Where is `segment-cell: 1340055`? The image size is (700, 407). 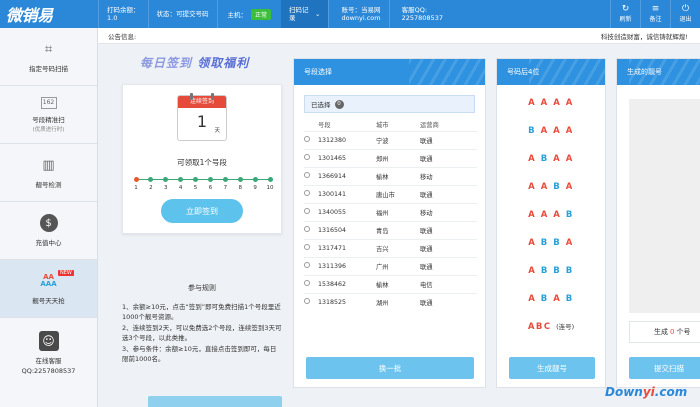
segment-cell: 1340055 is located at coordinates (347, 211).